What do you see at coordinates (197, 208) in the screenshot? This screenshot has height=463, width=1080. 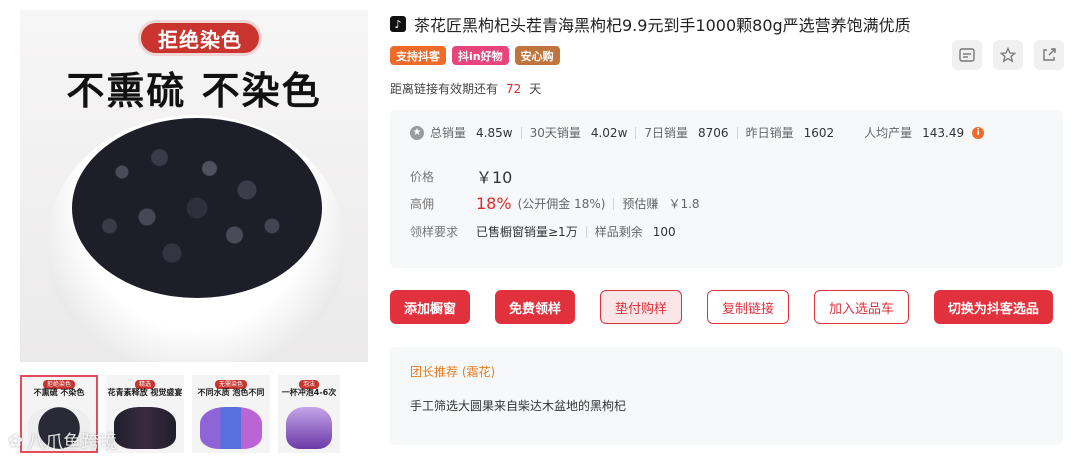 I see `berries-illustration` at bounding box center [197, 208].